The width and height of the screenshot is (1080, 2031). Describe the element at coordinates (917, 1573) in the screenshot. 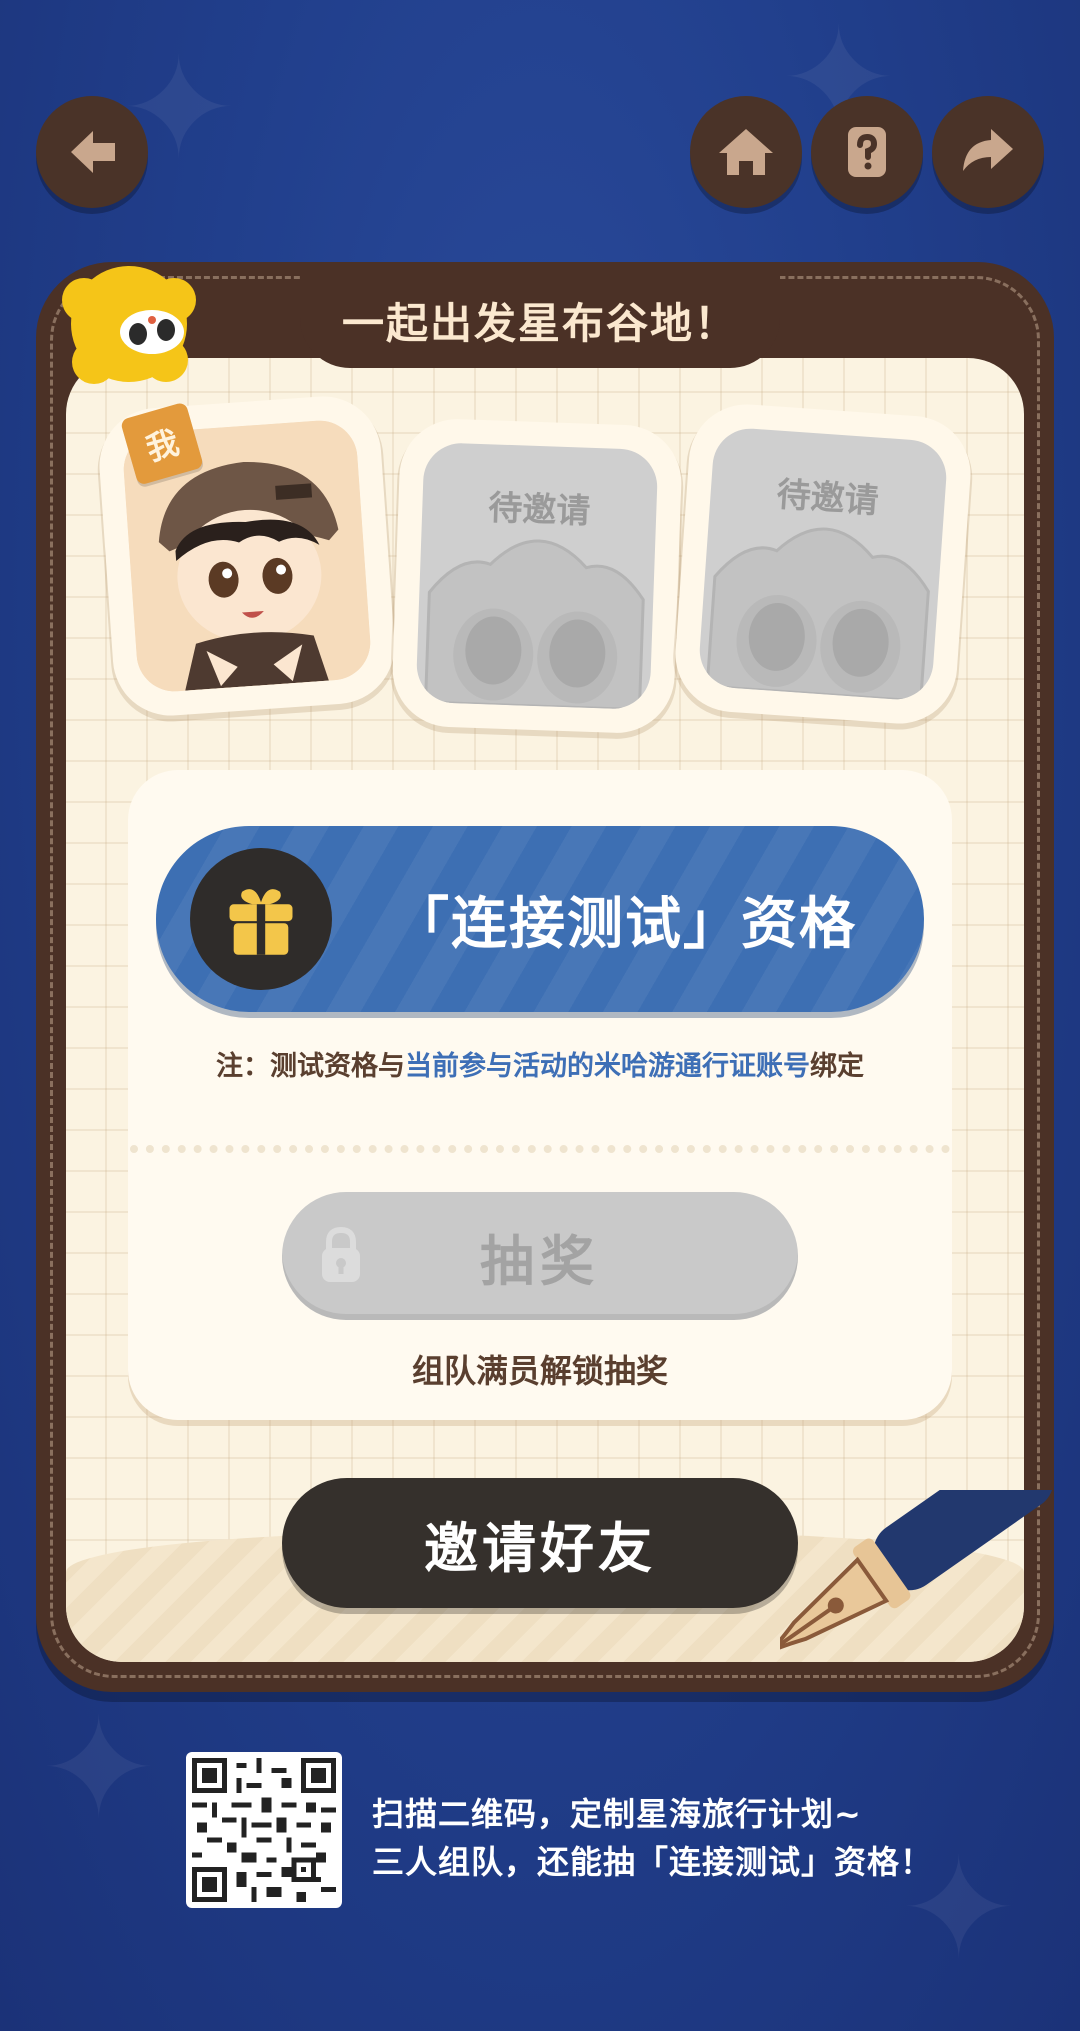

I see `fountain-pen-icon` at that location.